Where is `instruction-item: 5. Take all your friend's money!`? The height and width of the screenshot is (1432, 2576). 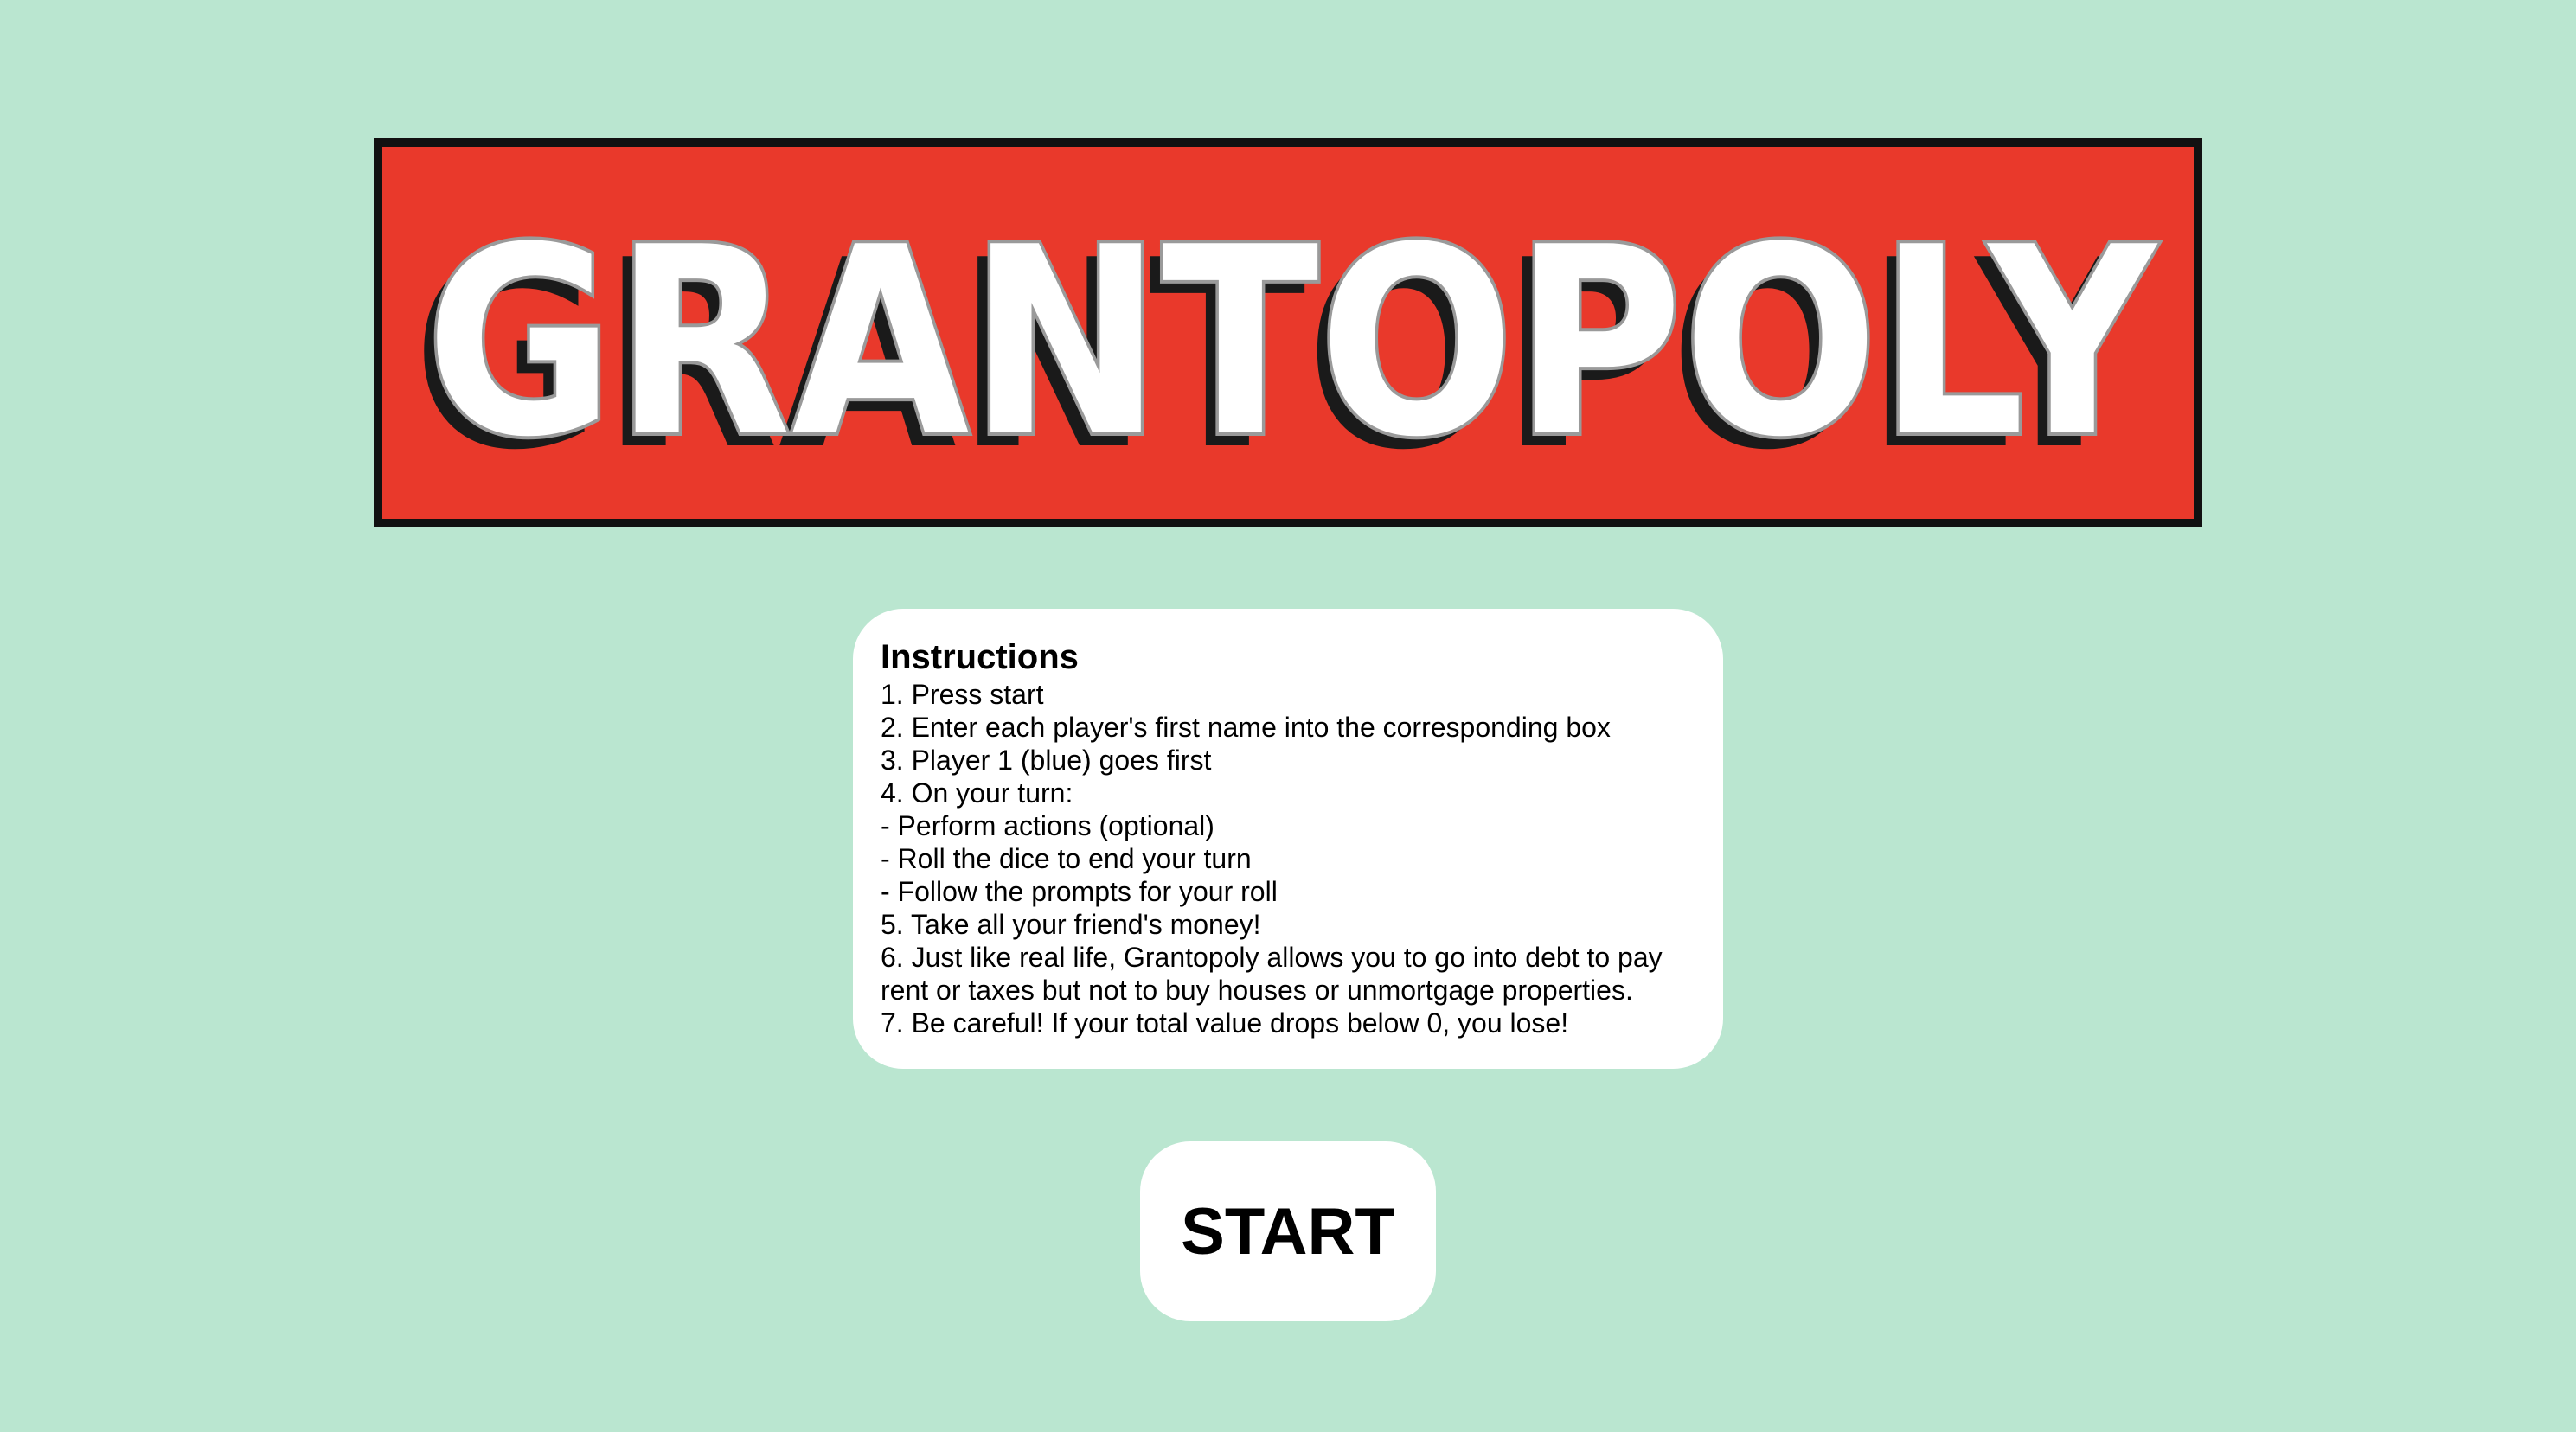 instruction-item: 5. Take all your friend's money! is located at coordinates (1071, 924).